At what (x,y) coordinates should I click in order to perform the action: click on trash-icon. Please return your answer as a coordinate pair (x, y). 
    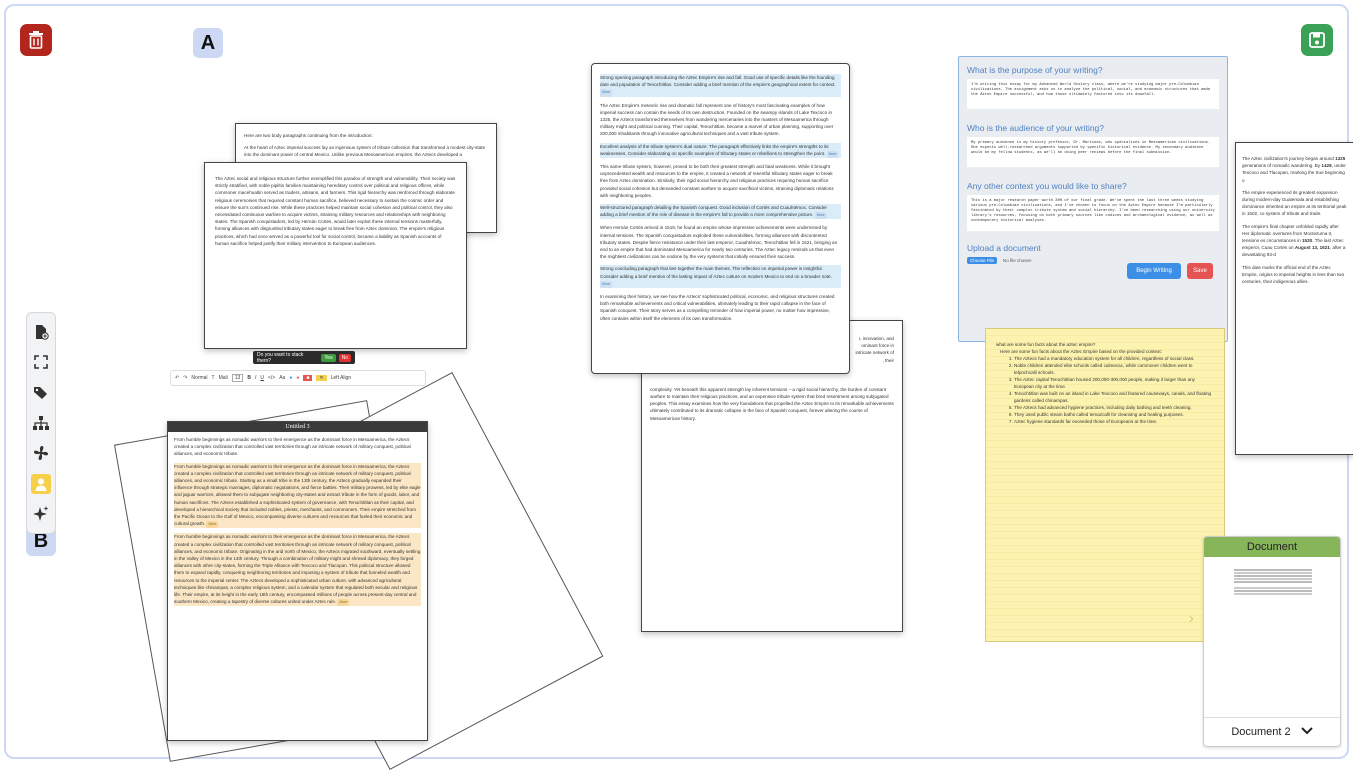
    Looking at the image, I should click on (36, 40).